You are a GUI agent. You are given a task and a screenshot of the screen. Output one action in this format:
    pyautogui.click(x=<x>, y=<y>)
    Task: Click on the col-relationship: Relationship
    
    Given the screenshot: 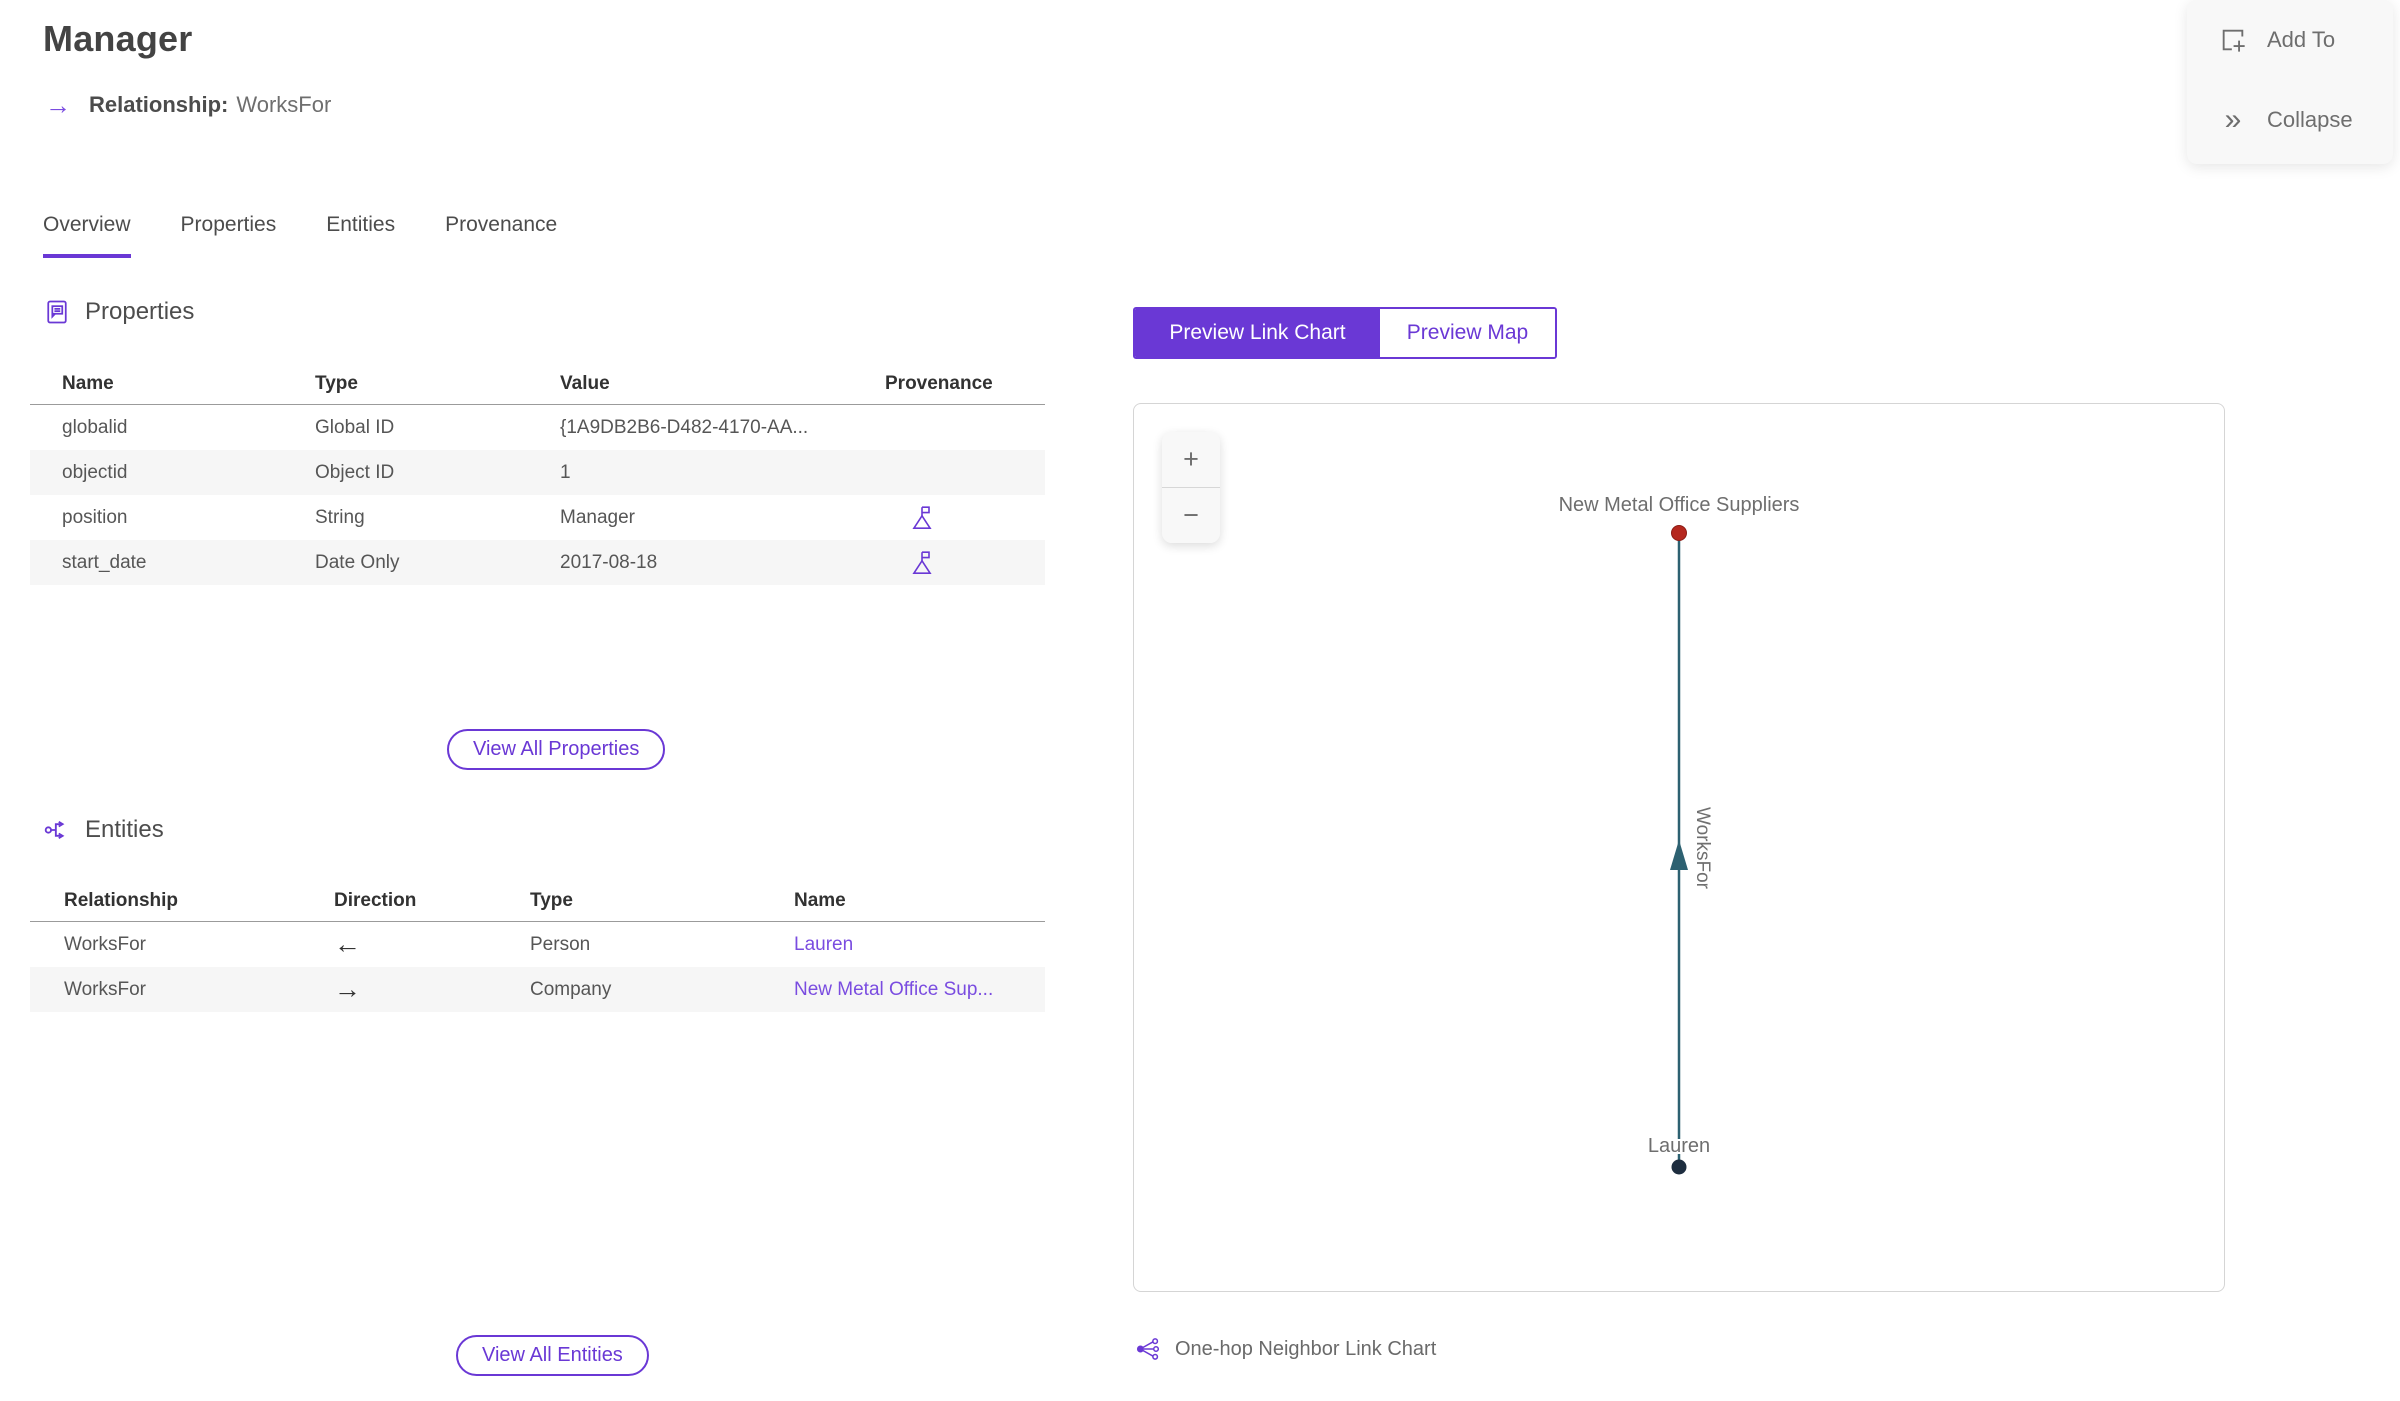 What is the action you would take?
    pyautogui.click(x=121, y=900)
    